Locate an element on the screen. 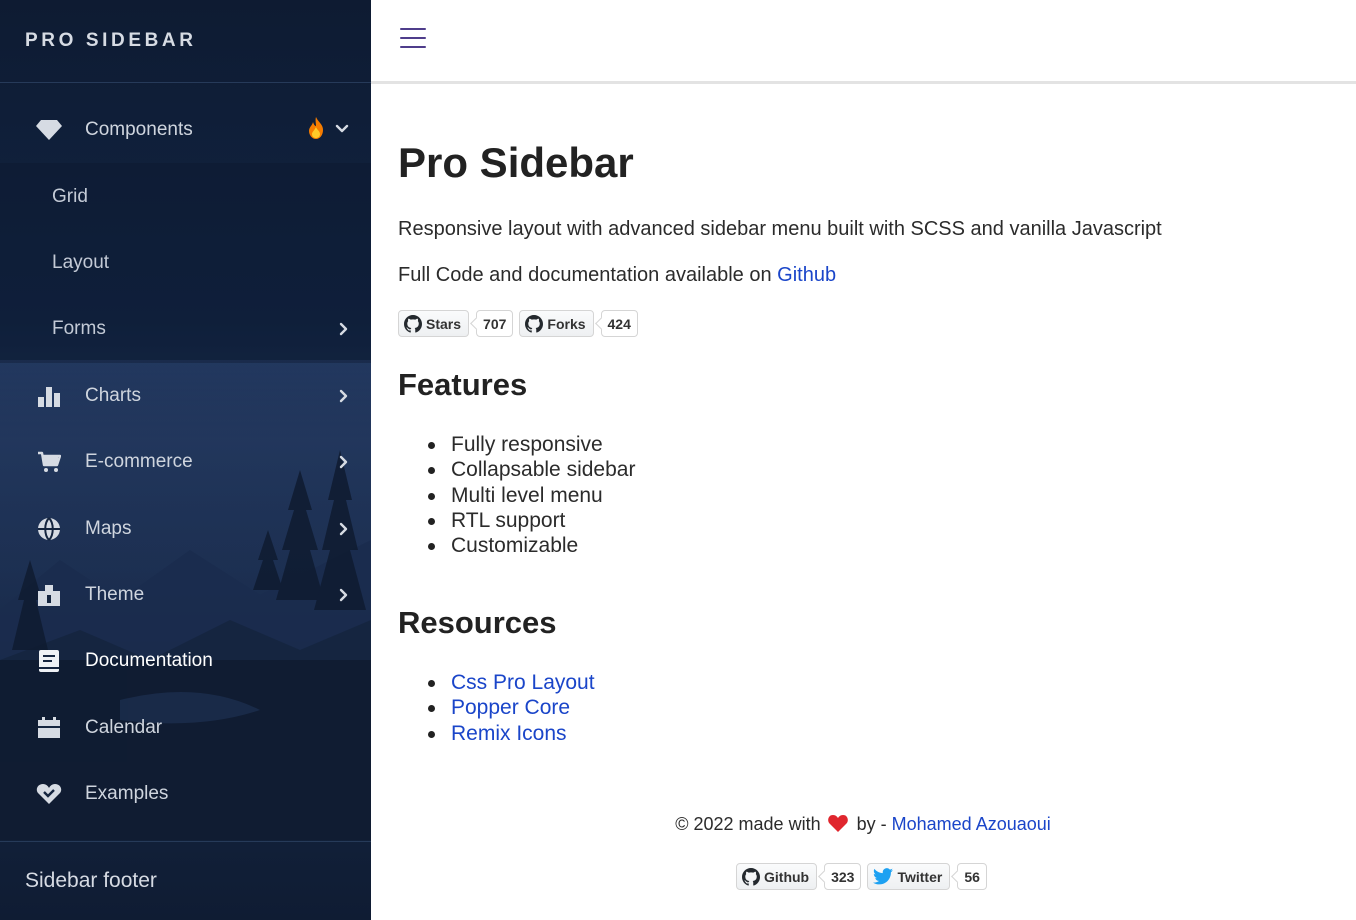  sidebar-item-label: Documentation is located at coordinates (149, 661).